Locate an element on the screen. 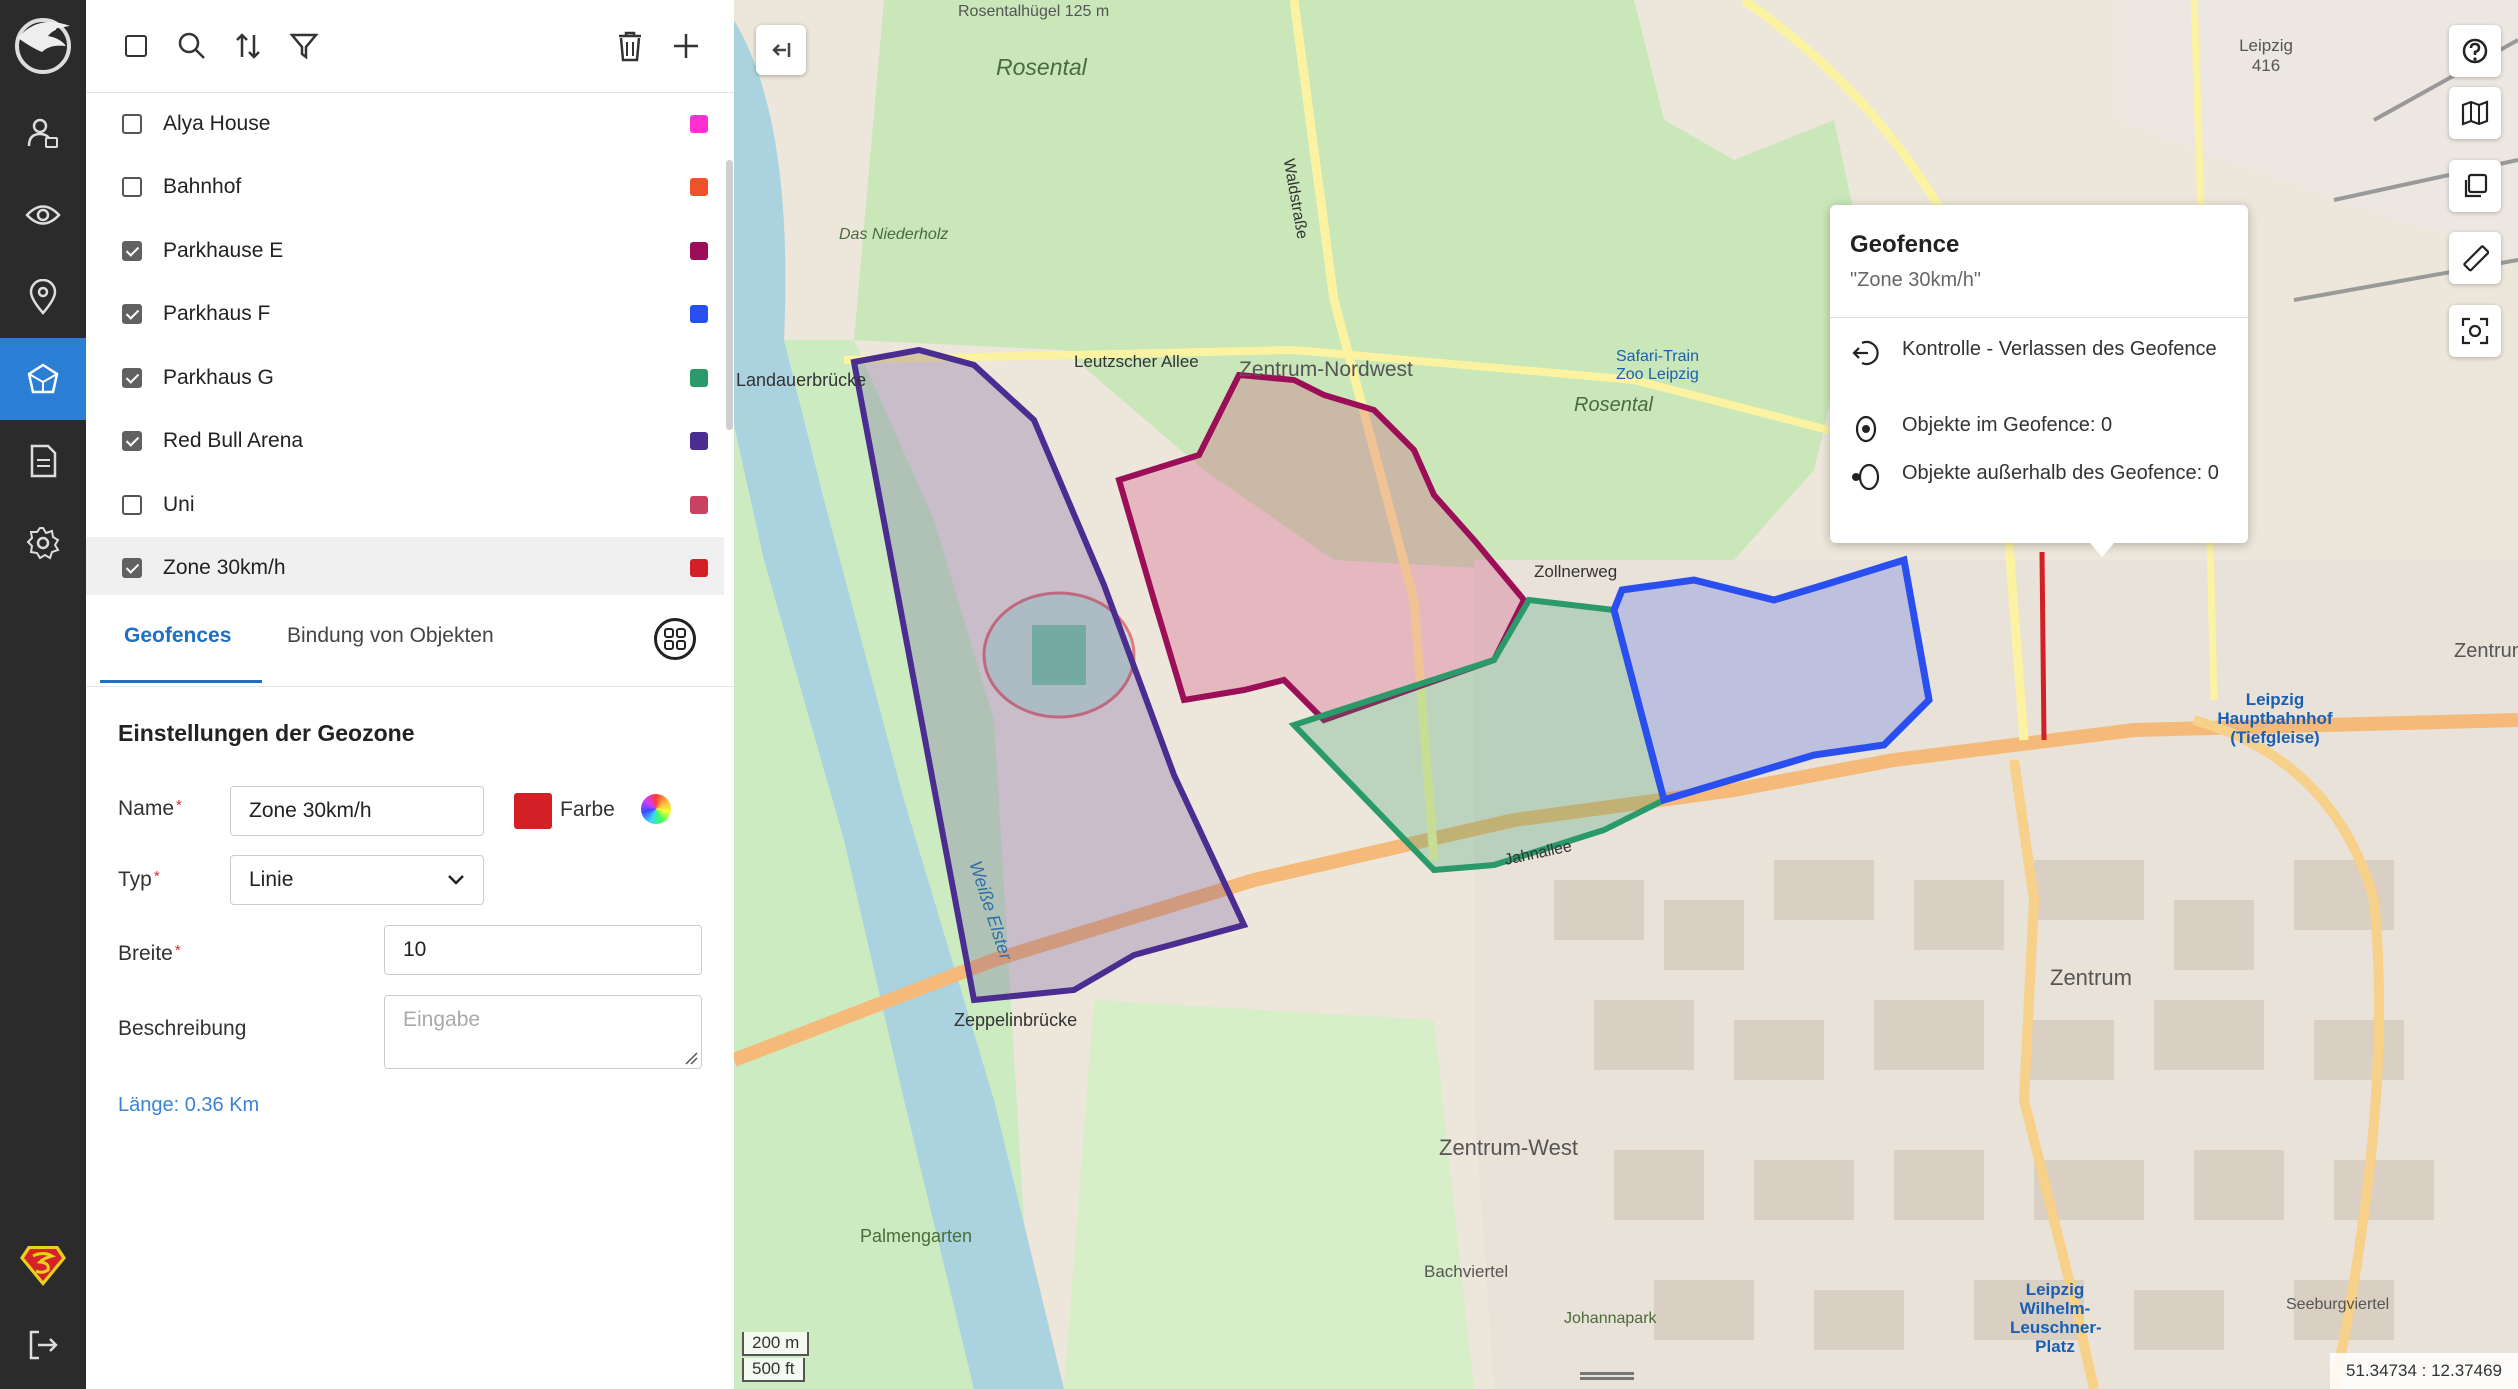 Image resolution: width=2518 pixels, height=1389 pixels. panel-tabs: Geofences Bindung von Objekten is located at coordinates (410, 641).